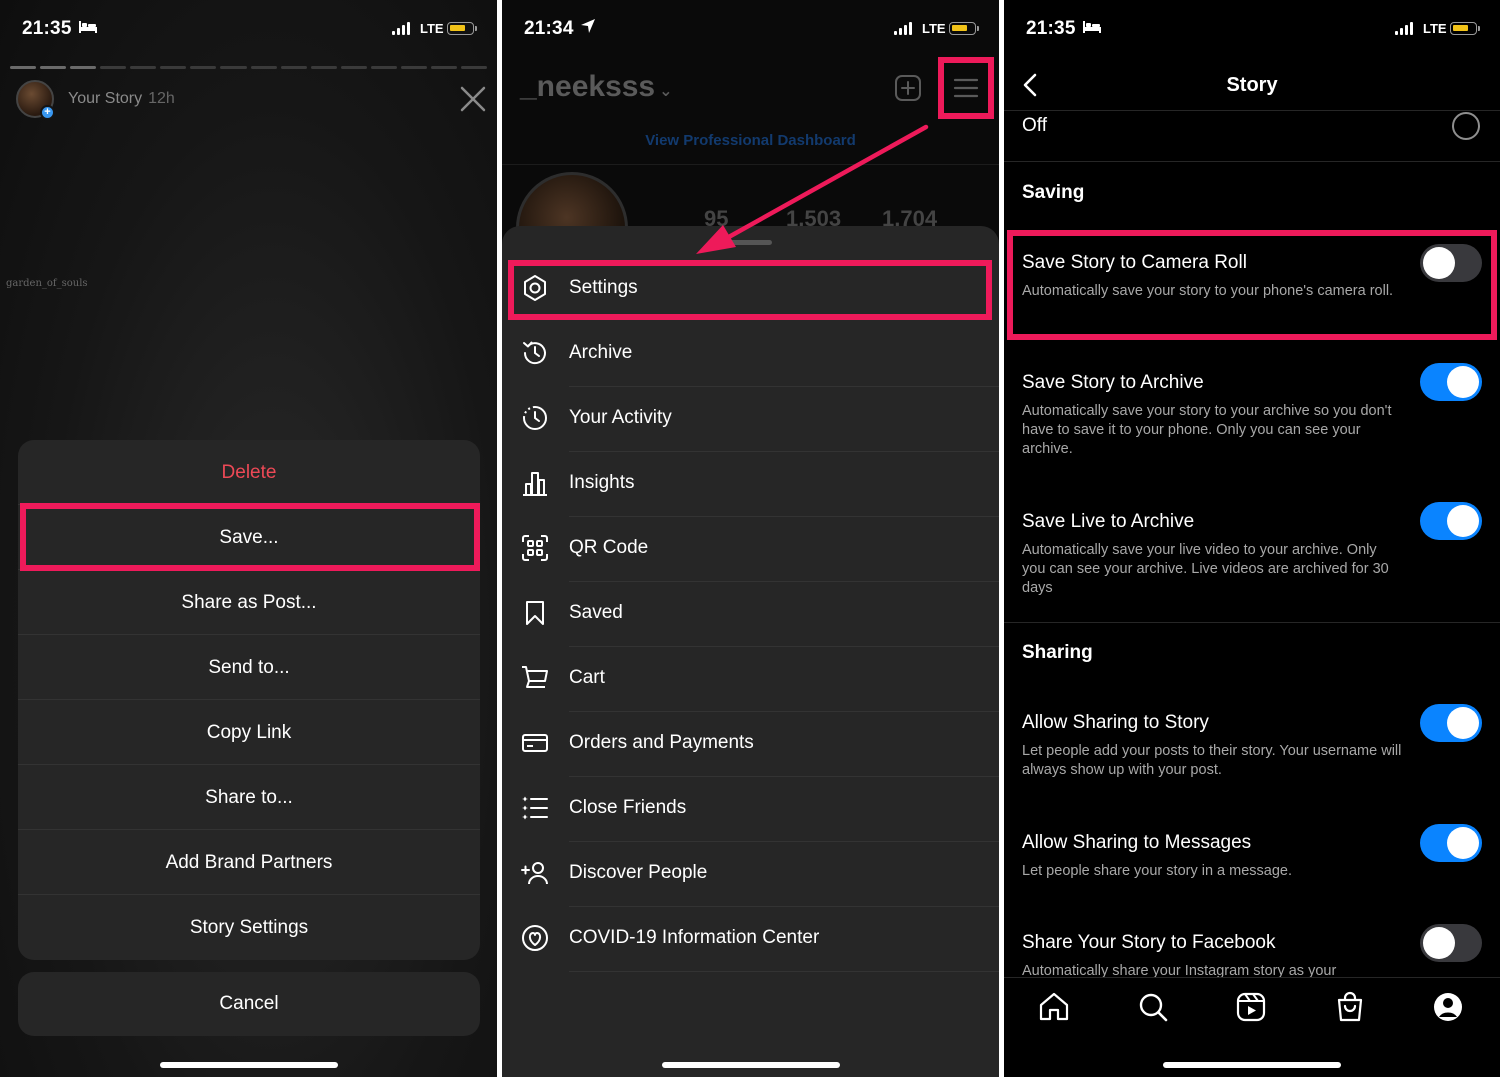 The height and width of the screenshot is (1077, 1500). I want to click on setting-title: Share Your Story to Facebook, so click(1149, 942).